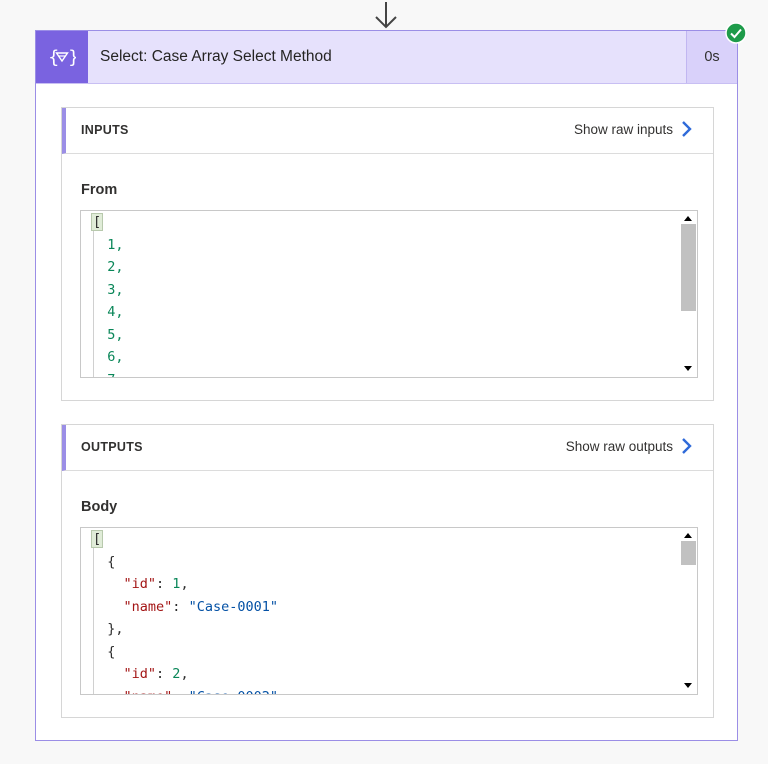  What do you see at coordinates (99, 190) in the screenshot?
I see `from-label: From` at bounding box center [99, 190].